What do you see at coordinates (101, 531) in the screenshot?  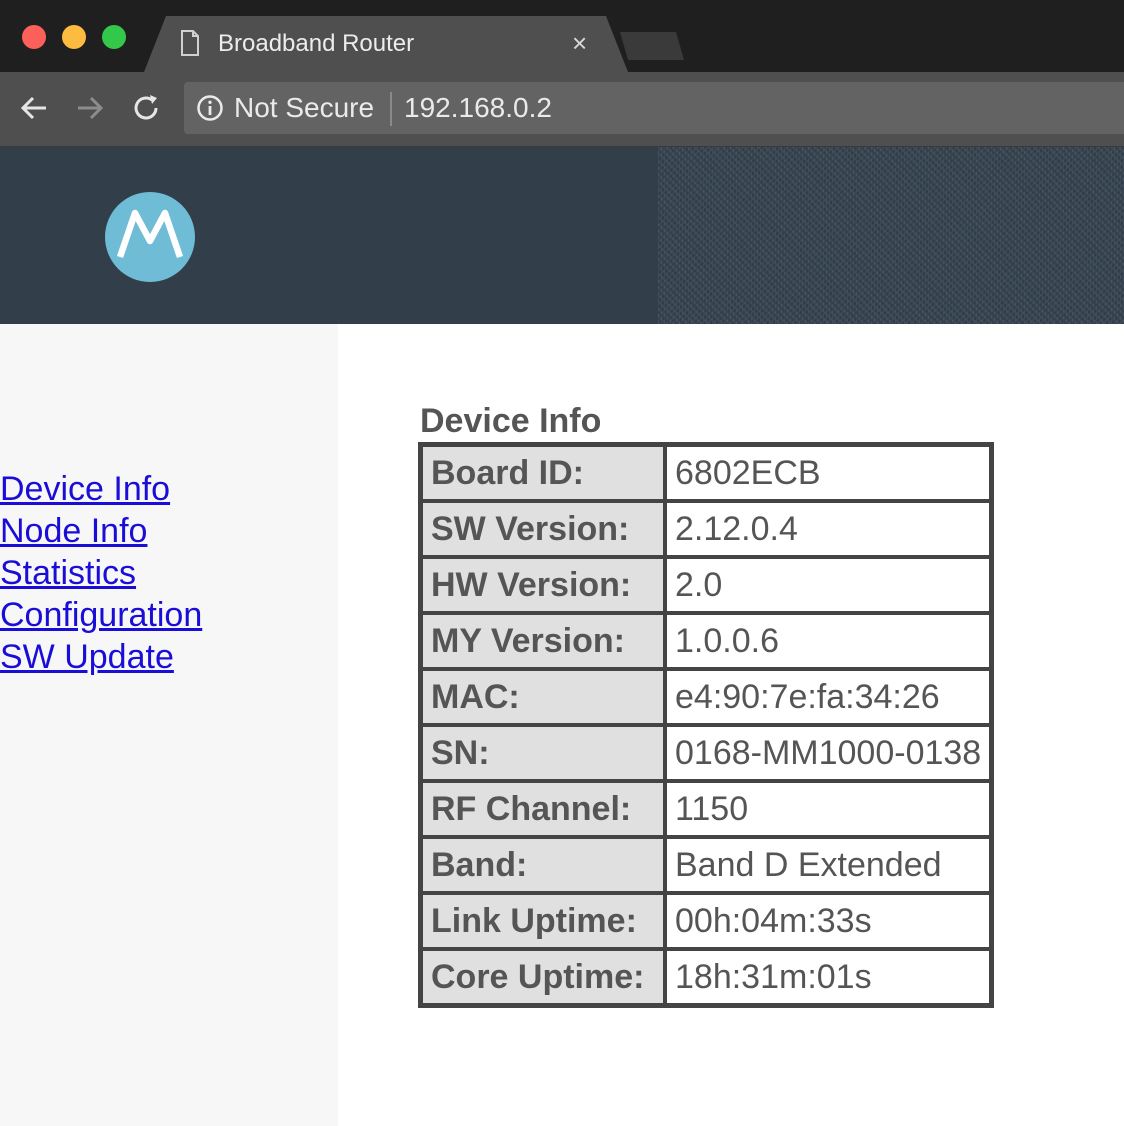 I see `nav-link-node-info: Node Info` at bounding box center [101, 531].